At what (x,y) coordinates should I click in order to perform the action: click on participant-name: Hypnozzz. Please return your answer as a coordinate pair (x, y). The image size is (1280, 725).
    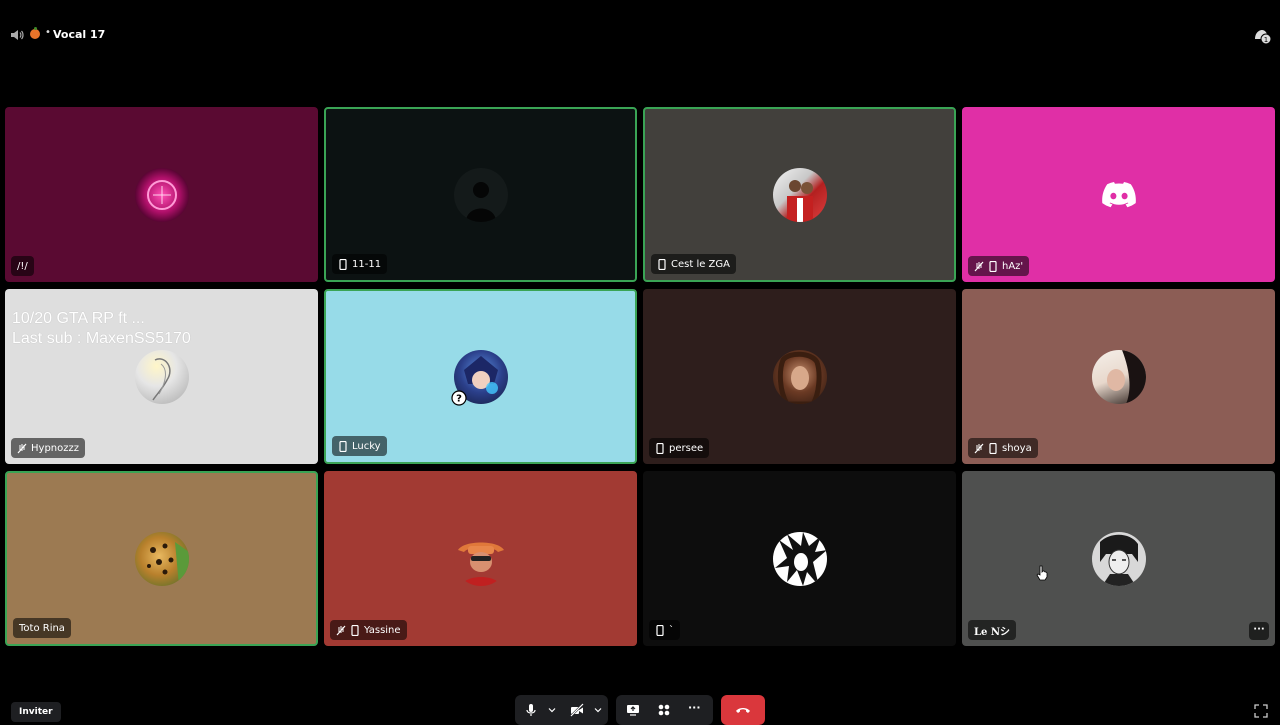
    Looking at the image, I should click on (55, 448).